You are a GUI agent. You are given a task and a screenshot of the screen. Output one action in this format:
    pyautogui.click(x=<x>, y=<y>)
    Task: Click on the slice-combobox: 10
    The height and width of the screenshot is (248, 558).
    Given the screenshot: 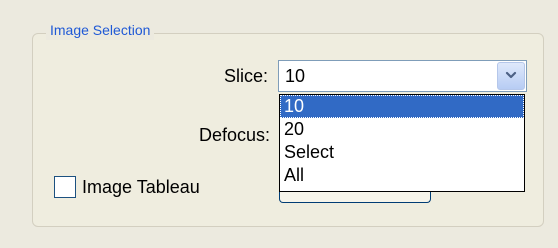 What is the action you would take?
    pyautogui.click(x=402, y=76)
    